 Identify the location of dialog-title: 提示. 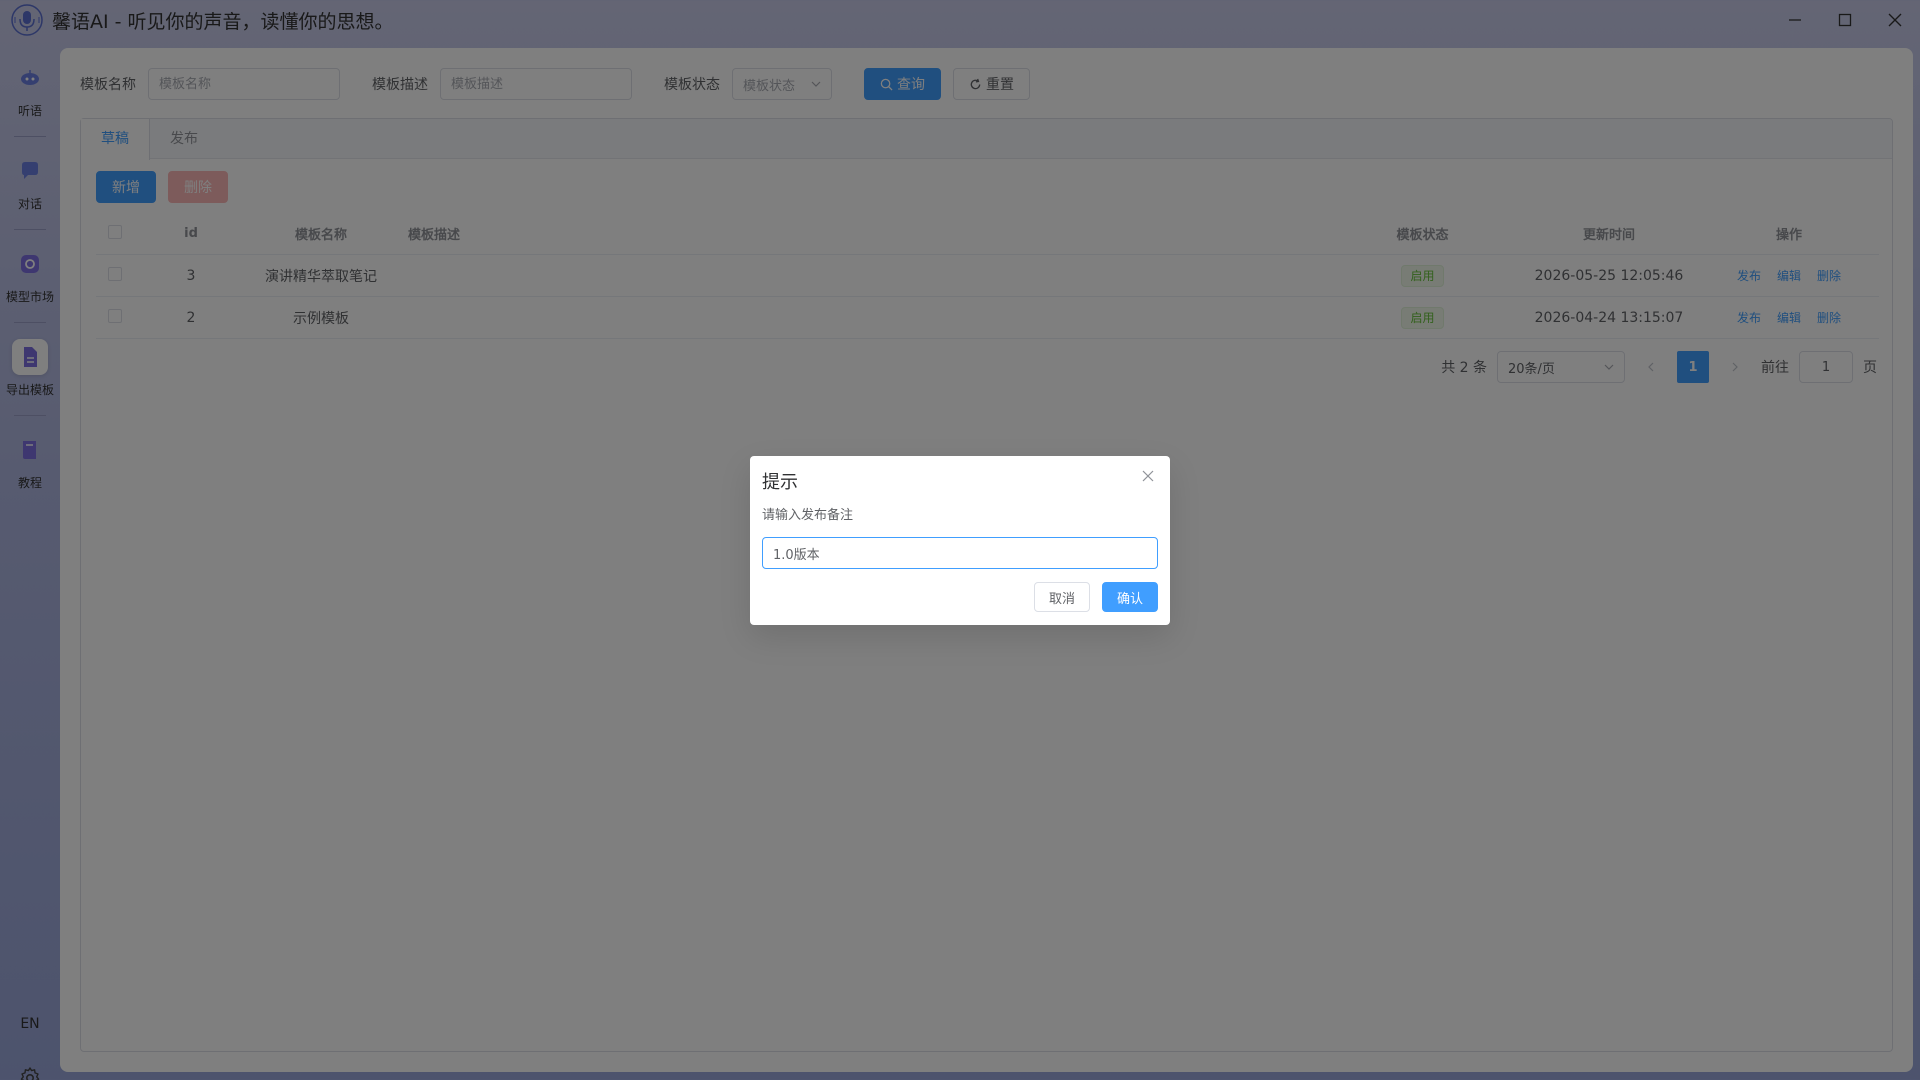
(780, 482).